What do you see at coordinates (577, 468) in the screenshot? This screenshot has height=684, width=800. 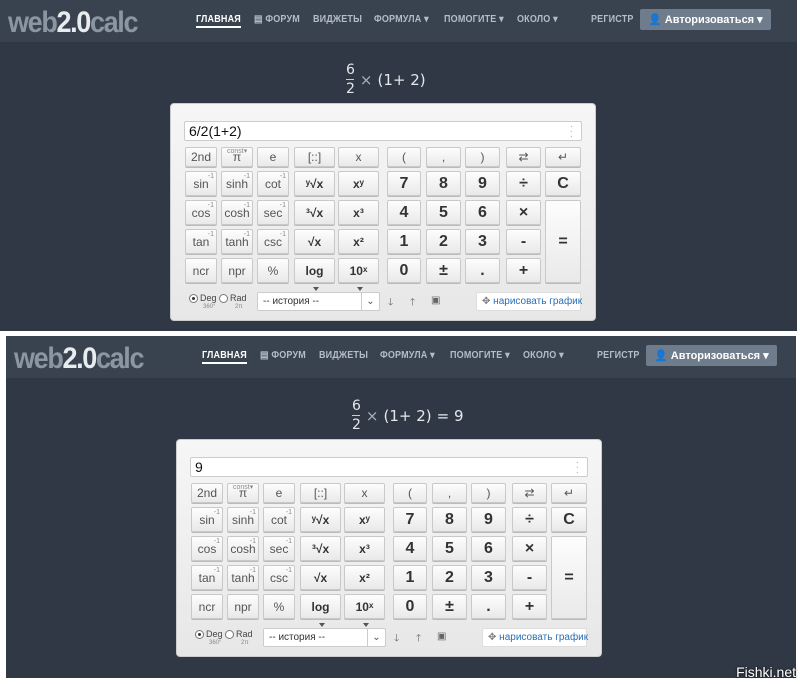 I see `more-icon: · · ·` at bounding box center [577, 468].